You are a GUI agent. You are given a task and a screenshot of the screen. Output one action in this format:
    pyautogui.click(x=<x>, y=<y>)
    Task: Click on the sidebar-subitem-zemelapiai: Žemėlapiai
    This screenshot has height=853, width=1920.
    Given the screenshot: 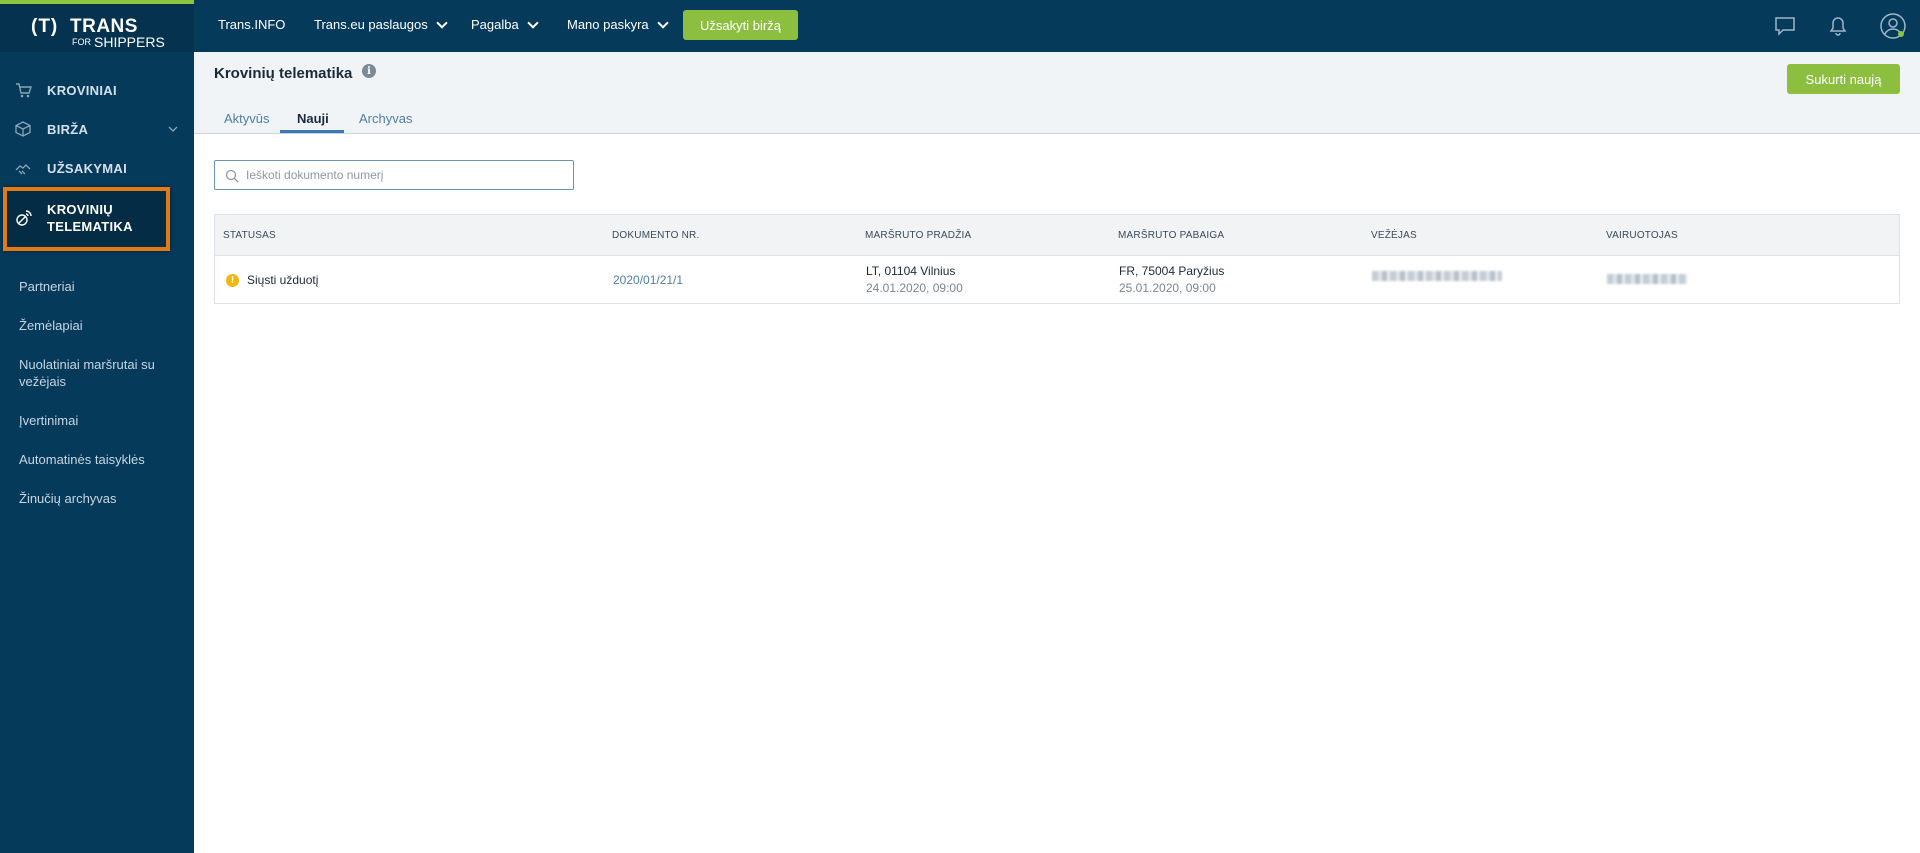 What is the action you would take?
    pyautogui.click(x=99, y=325)
    